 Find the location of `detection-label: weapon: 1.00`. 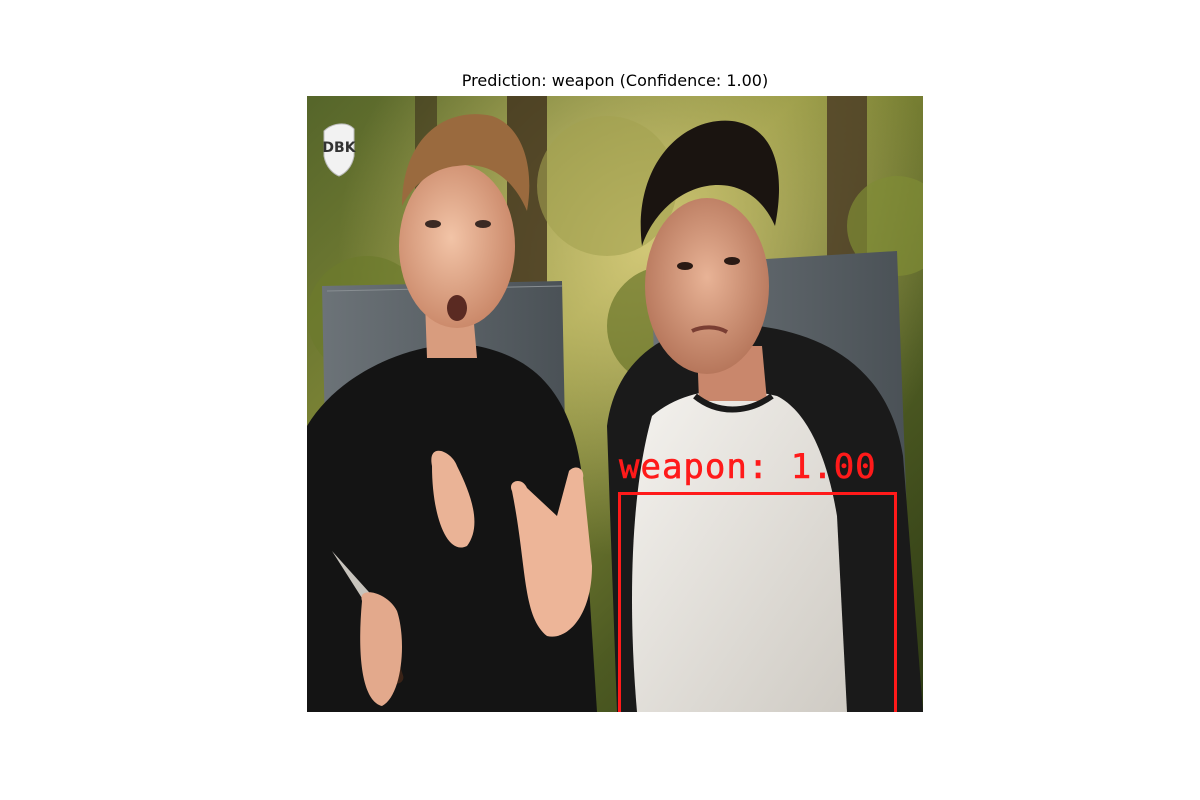

detection-label: weapon: 1.00 is located at coordinates (748, 467).